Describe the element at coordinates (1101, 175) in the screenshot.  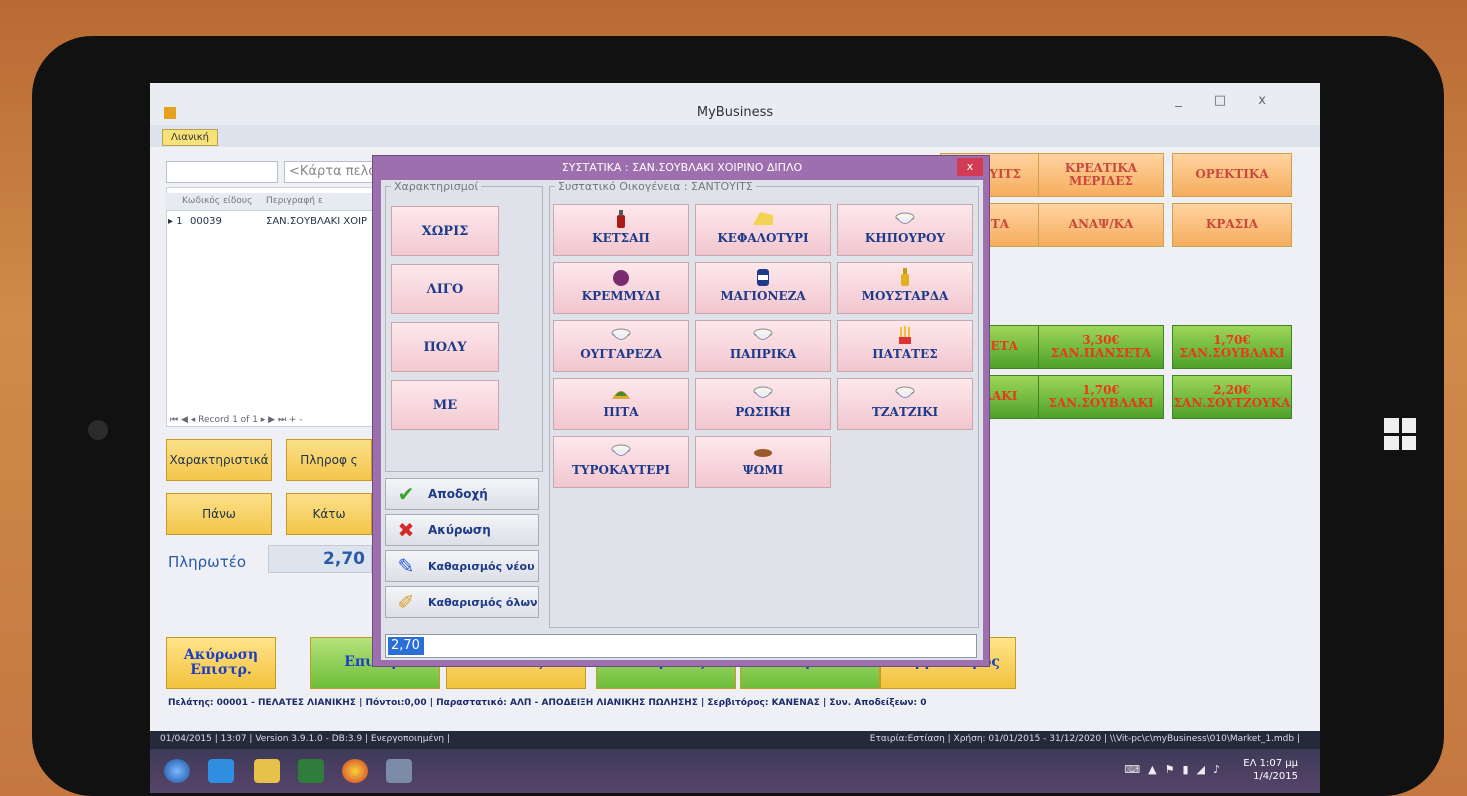
I see `category-tile: ΚΡΕΑΤΙΚΑ ΜΕΡΙΔΕΣ` at that location.